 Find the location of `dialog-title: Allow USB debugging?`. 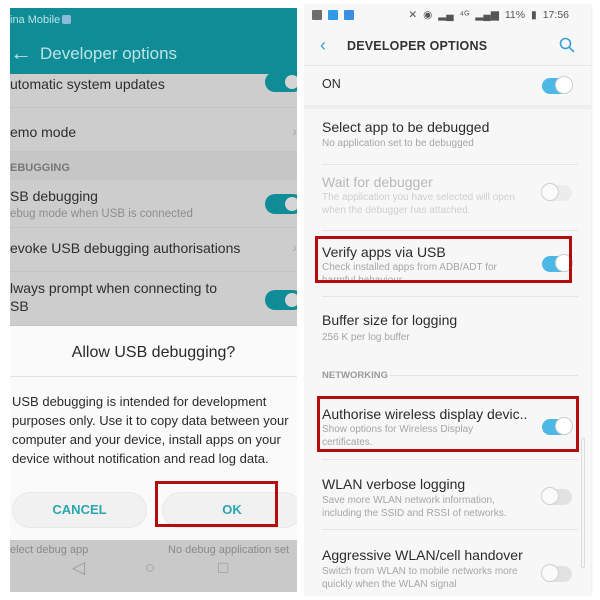

dialog-title: Allow USB debugging? is located at coordinates (153, 352).